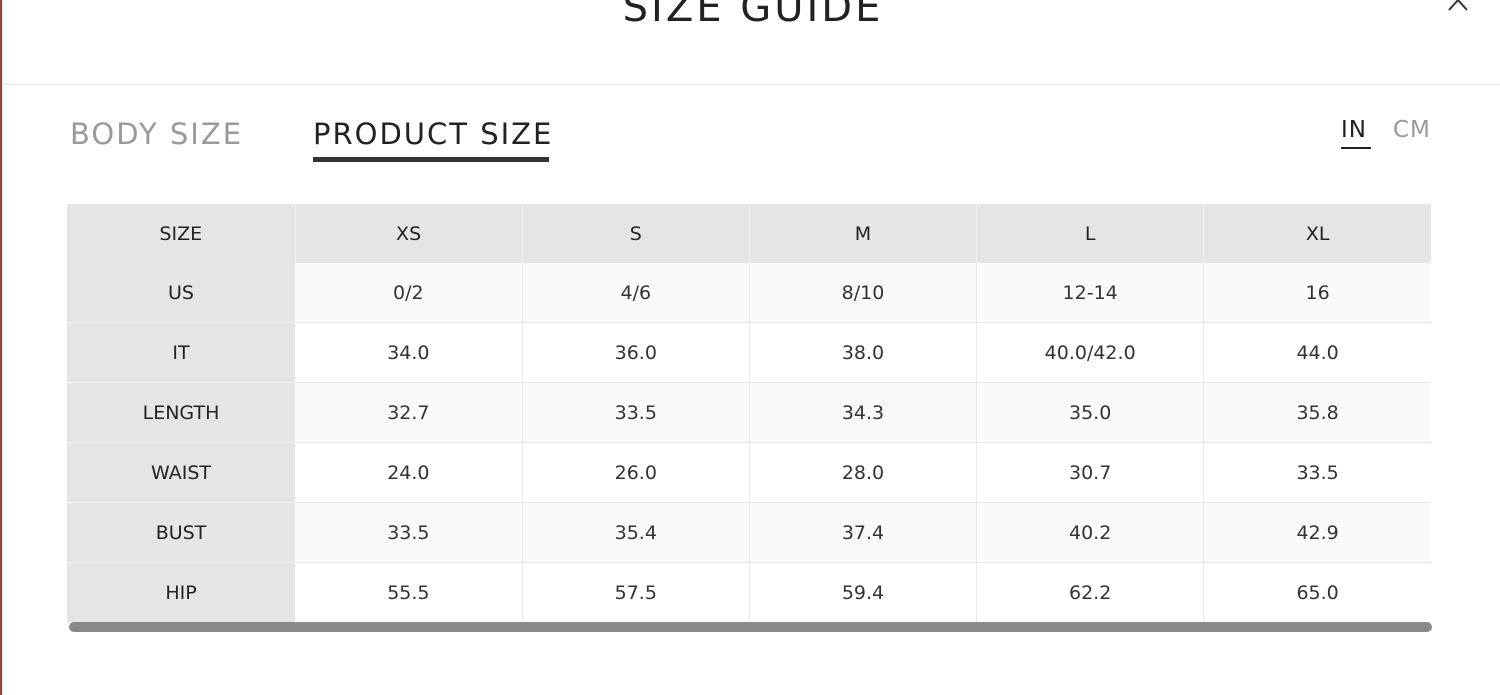  Describe the element at coordinates (160, 134) in the screenshot. I see `tab-body-size: BODY SIZE` at that location.